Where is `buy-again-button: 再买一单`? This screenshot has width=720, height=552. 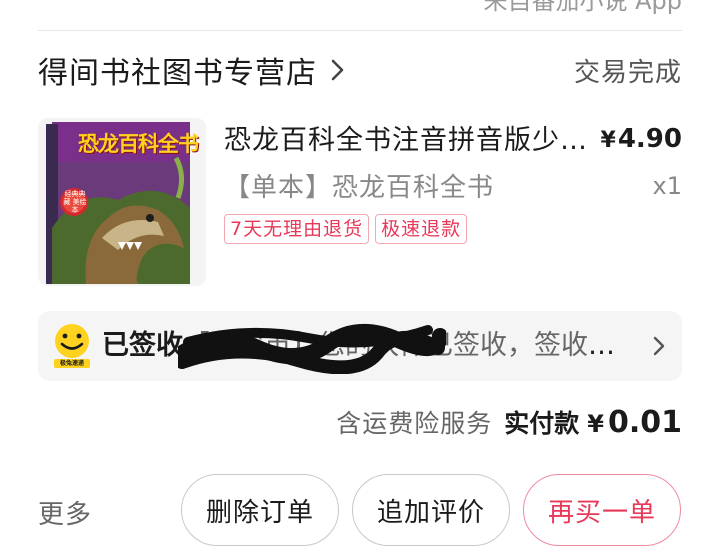
buy-again-button: 再买一单 is located at coordinates (602, 510).